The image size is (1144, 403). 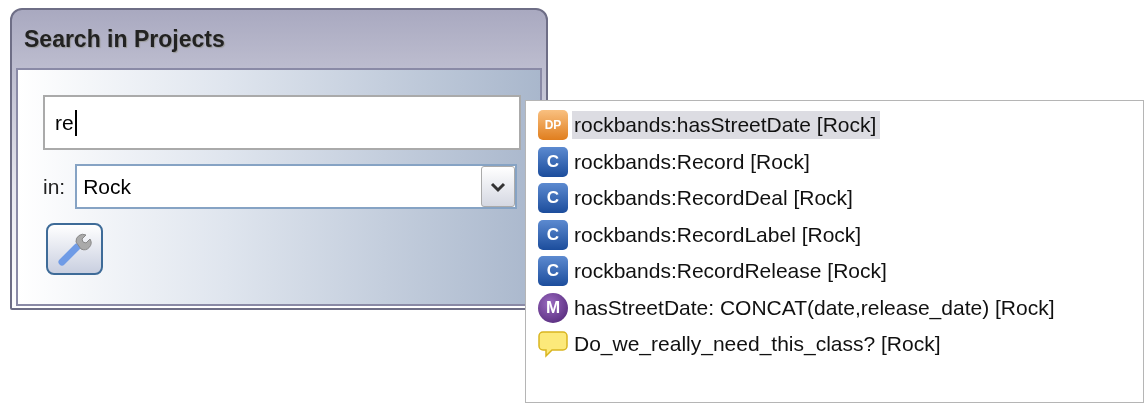 I want to click on scope-label: in:, so click(x=54, y=186).